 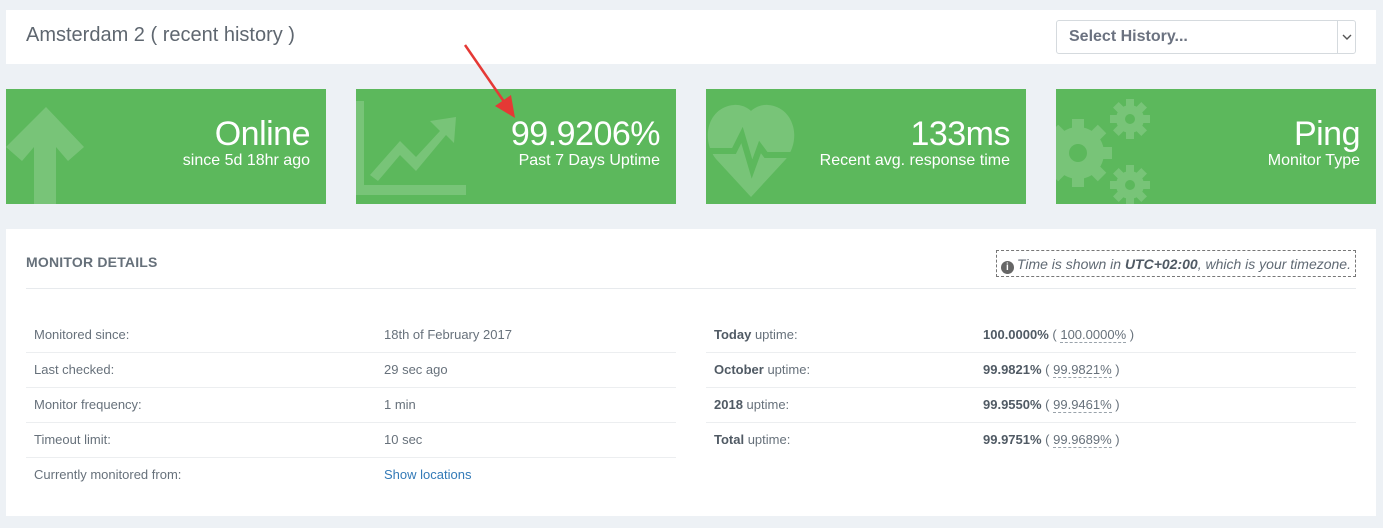 What do you see at coordinates (1165, 405) in the screenshot?
I see `row-value: 99.9550% ( 99.9461% )` at bounding box center [1165, 405].